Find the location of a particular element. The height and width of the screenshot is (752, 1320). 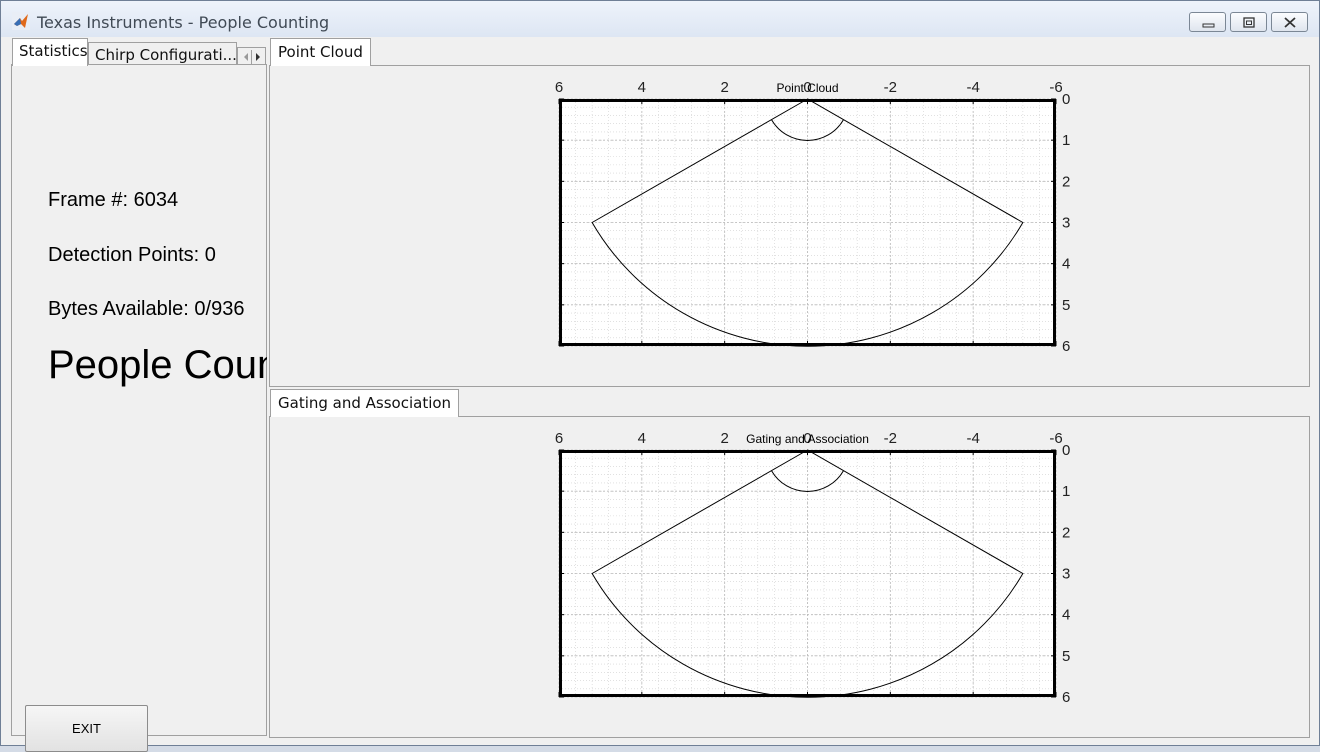

frame-number: Frame #: 6034 is located at coordinates (113, 200).